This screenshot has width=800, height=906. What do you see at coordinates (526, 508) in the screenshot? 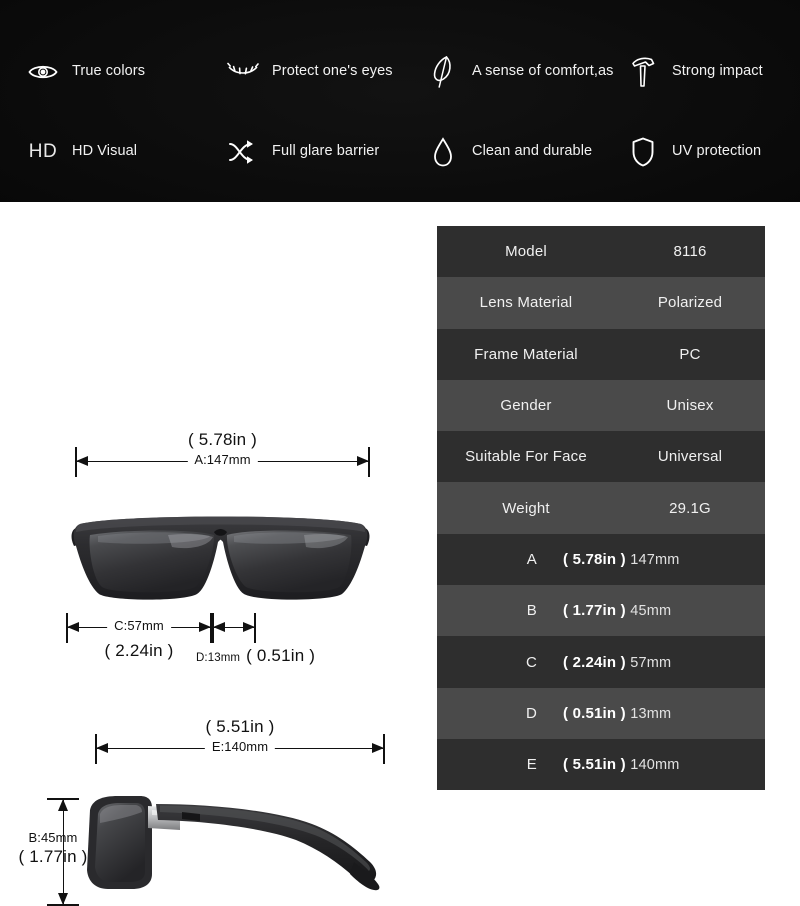
I see `spec-key: Weight` at bounding box center [526, 508].